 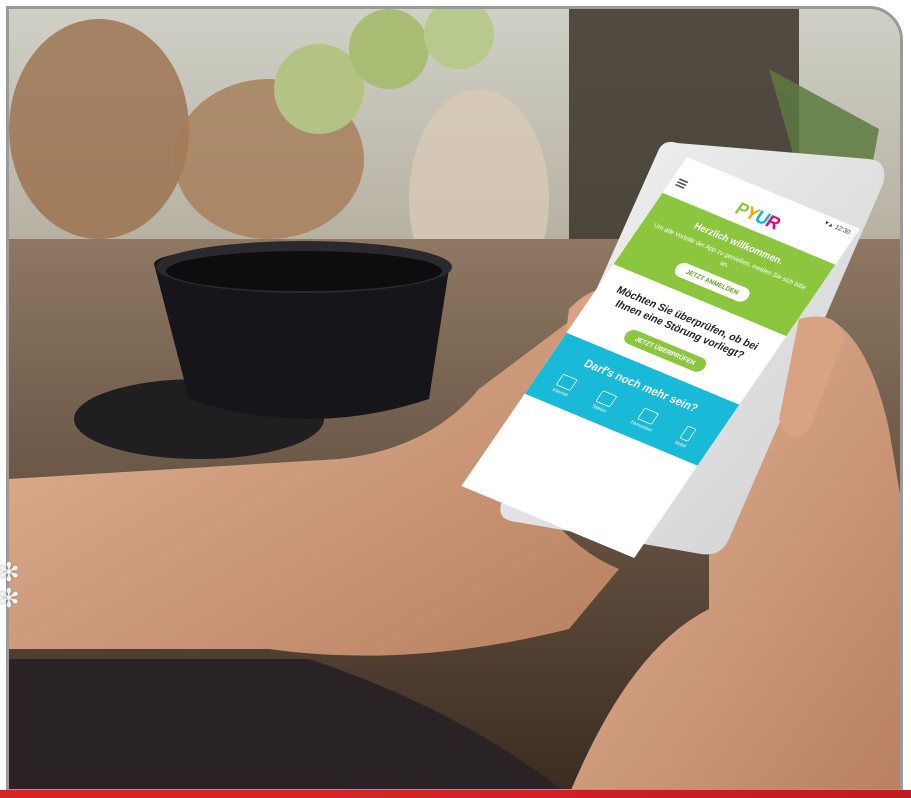 I want to click on service-internet: Internet, so click(x=564, y=386).